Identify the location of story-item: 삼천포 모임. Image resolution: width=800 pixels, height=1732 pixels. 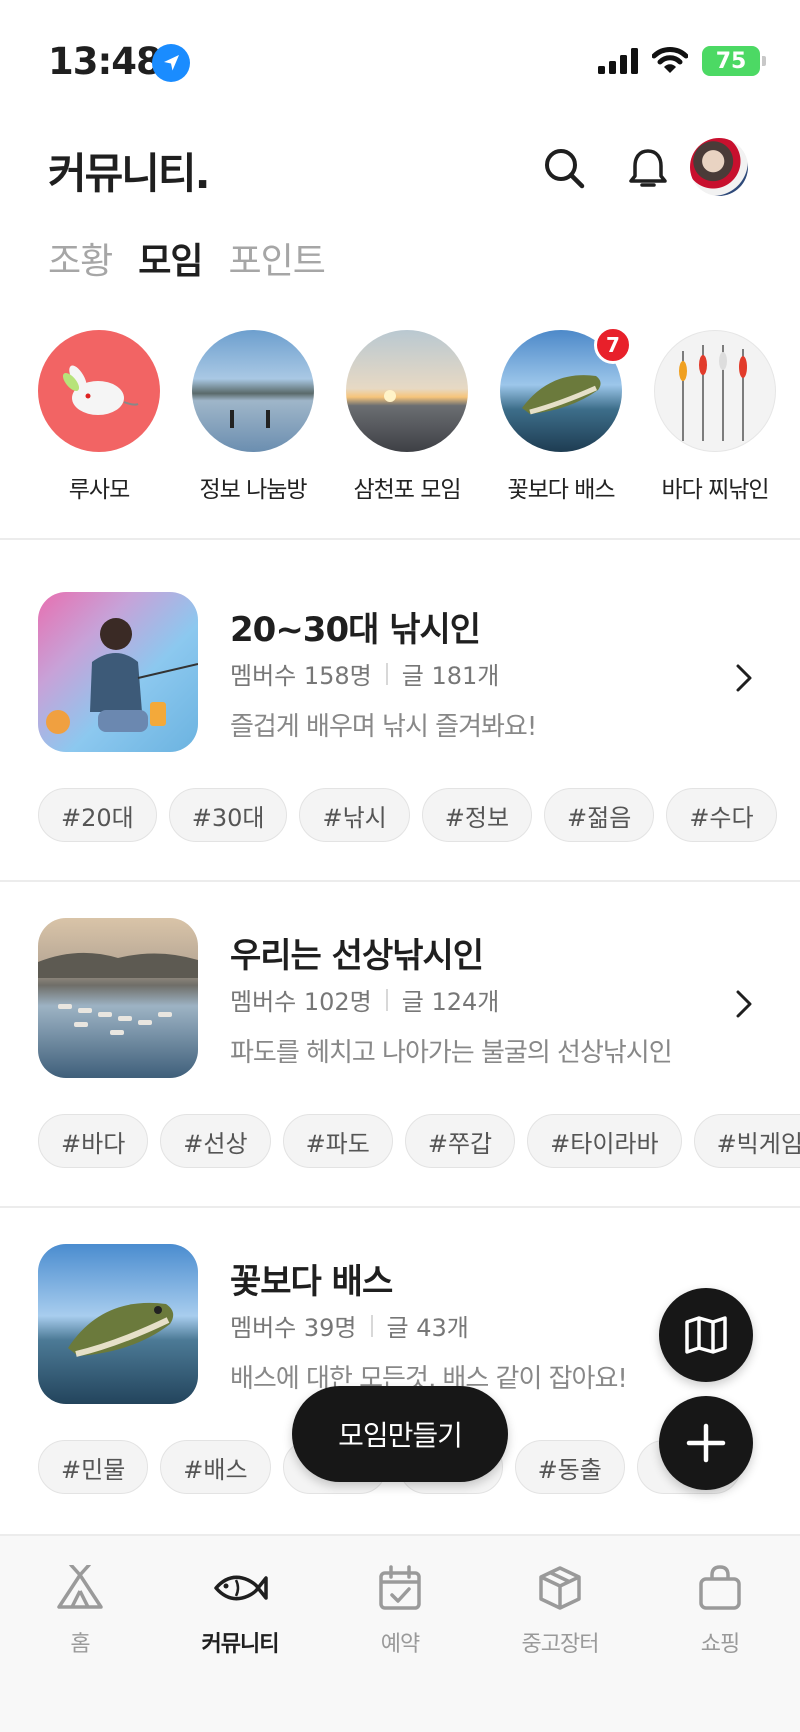
(407, 420).